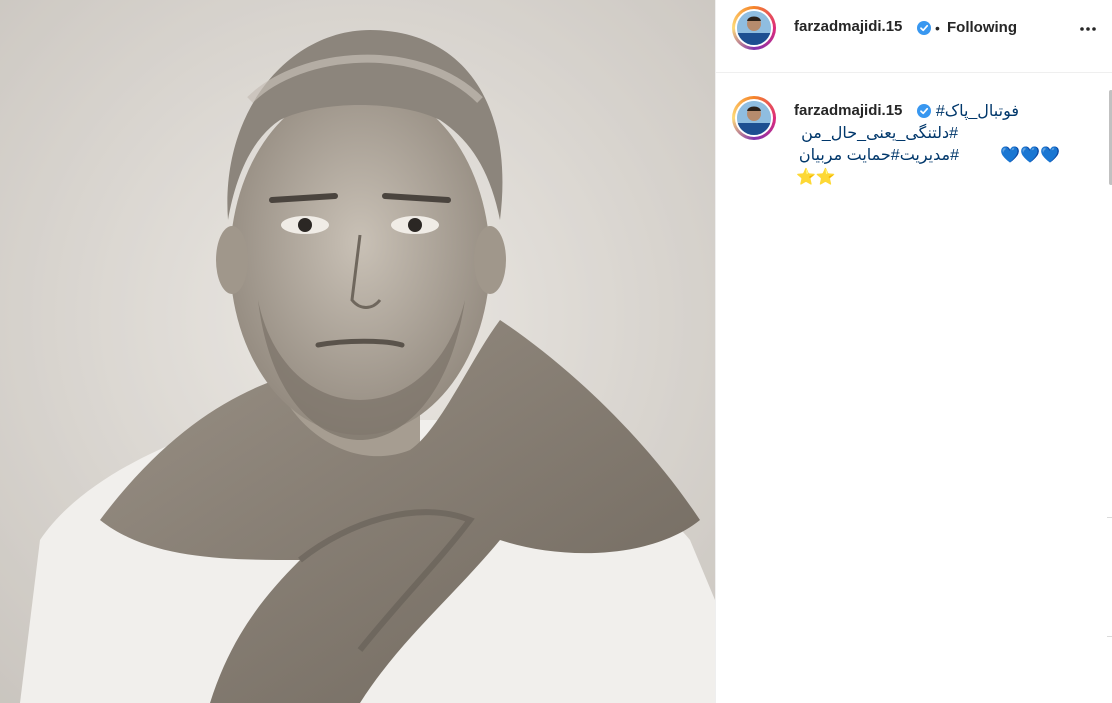  I want to click on avatar, so click(754, 28).